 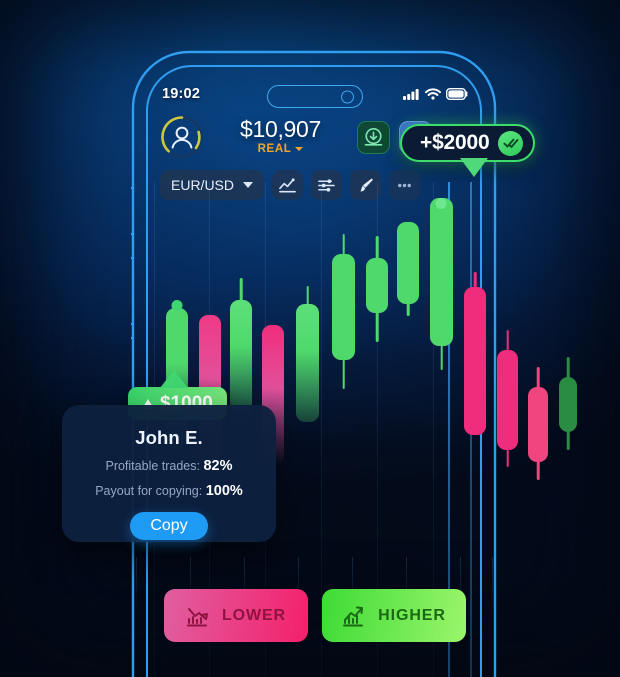 I want to click on more-icon, so click(x=404, y=185).